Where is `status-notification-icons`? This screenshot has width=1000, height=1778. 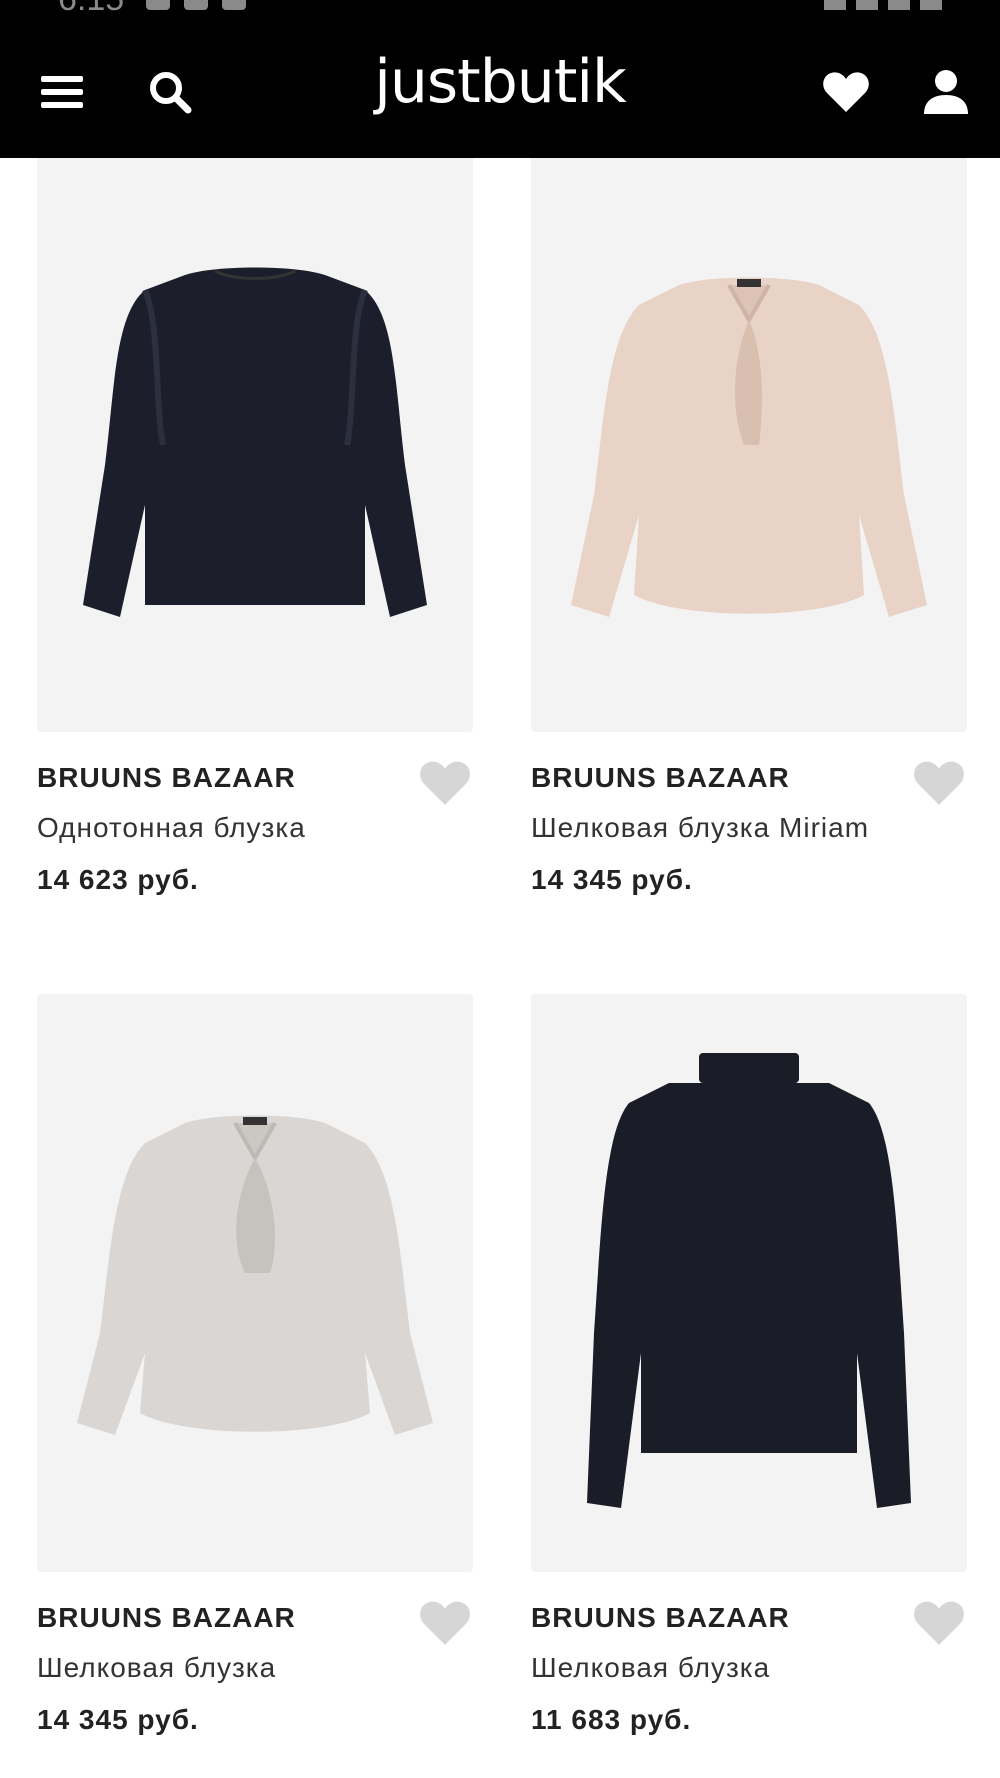
status-notification-icons is located at coordinates (196, 5).